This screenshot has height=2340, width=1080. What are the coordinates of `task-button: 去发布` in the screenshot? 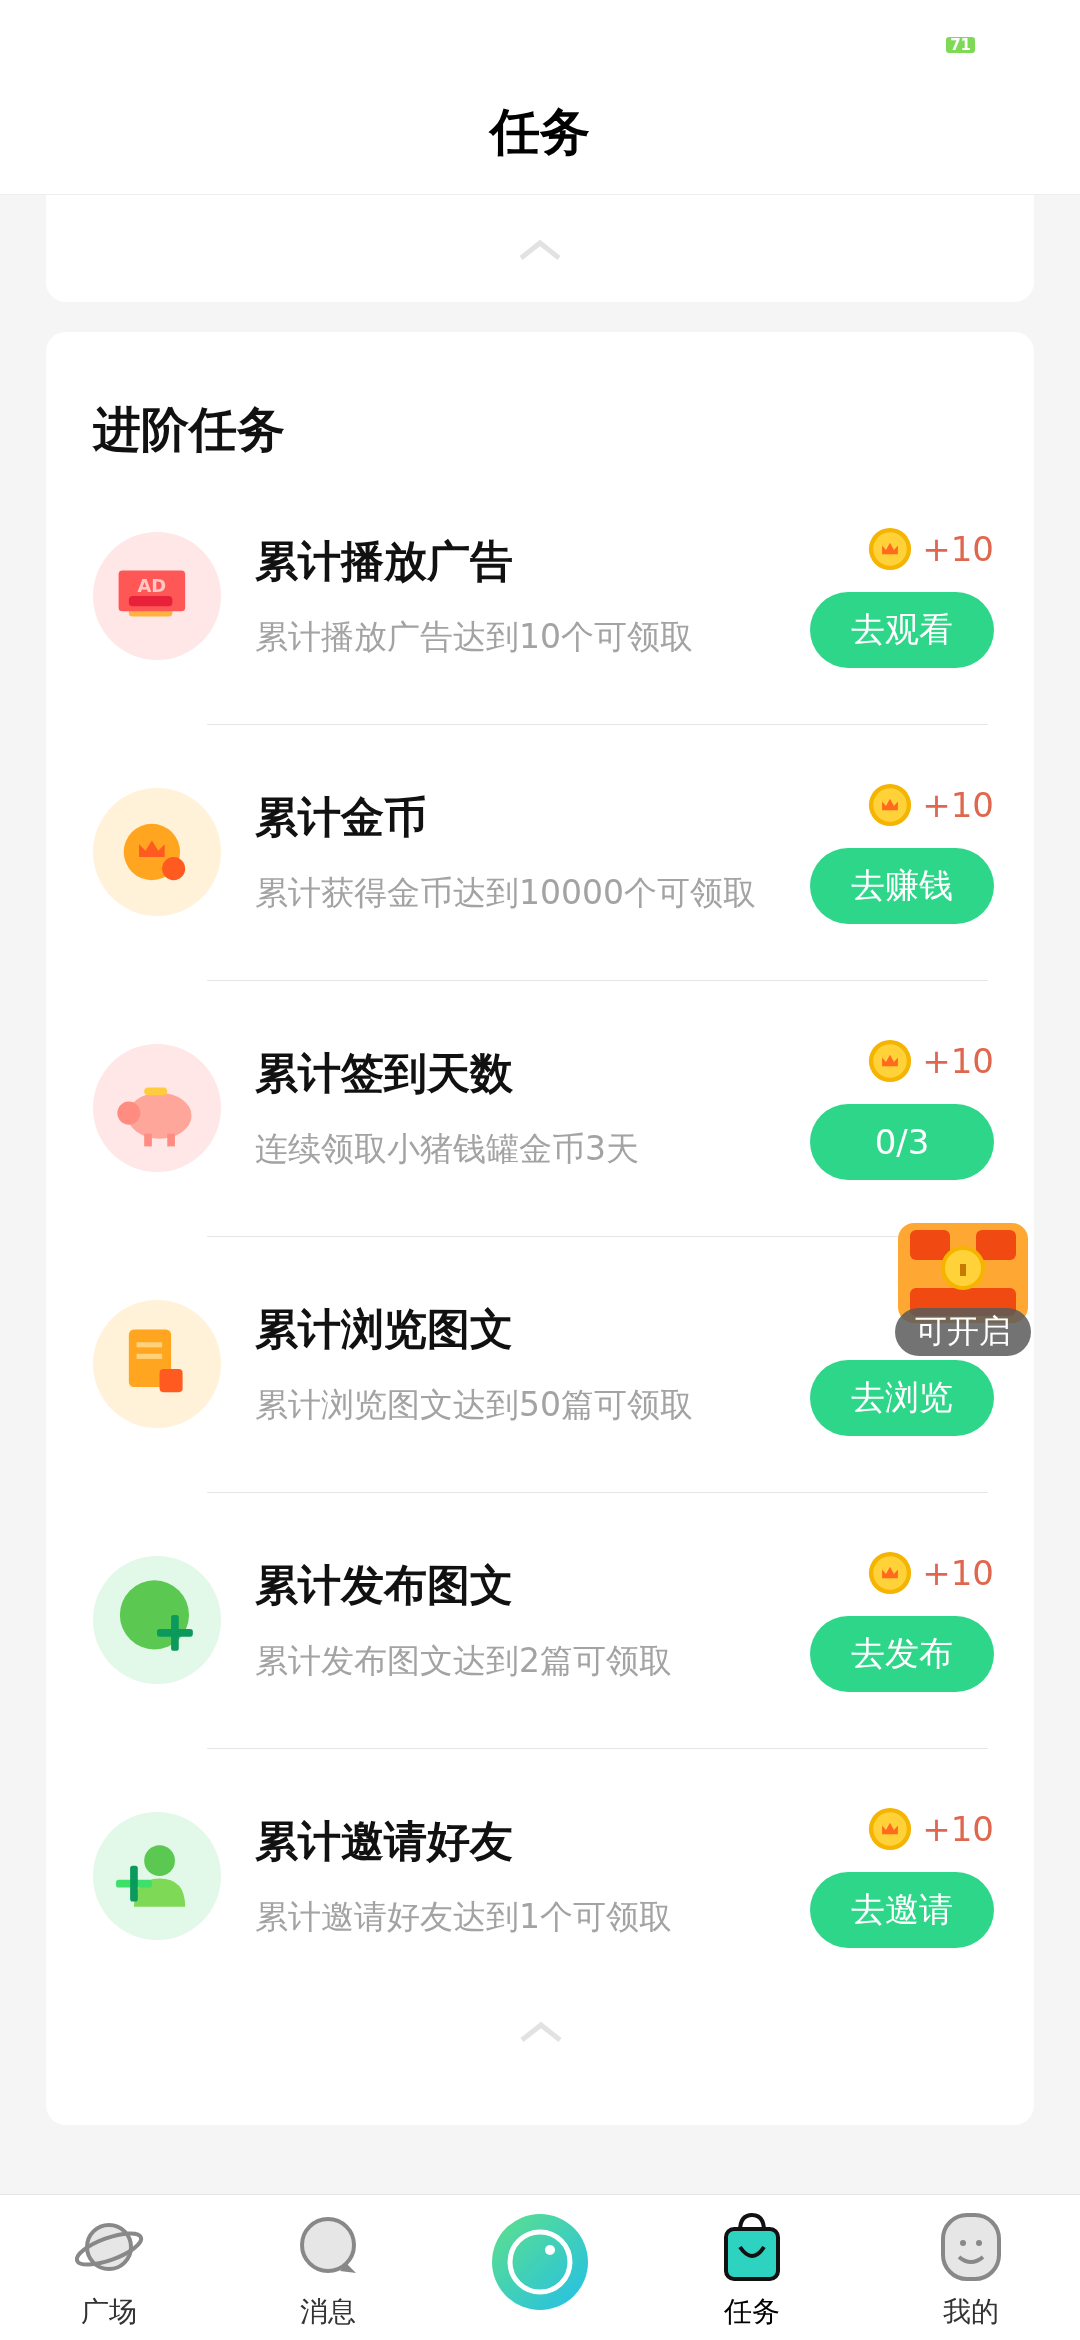 It's located at (902, 1653).